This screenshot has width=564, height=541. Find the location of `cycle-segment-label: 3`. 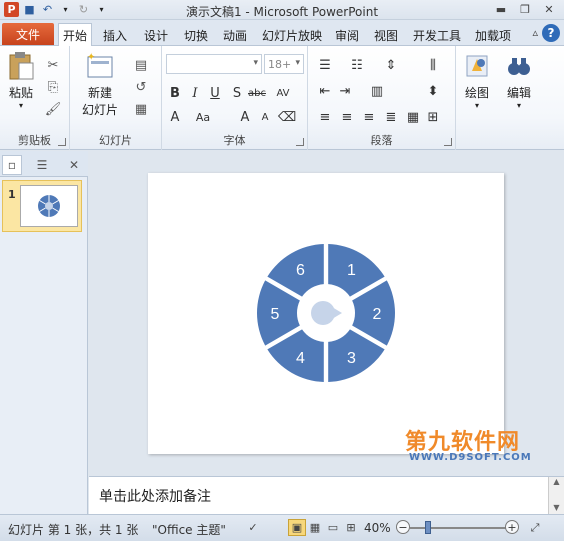

cycle-segment-label: 3 is located at coordinates (351, 358).